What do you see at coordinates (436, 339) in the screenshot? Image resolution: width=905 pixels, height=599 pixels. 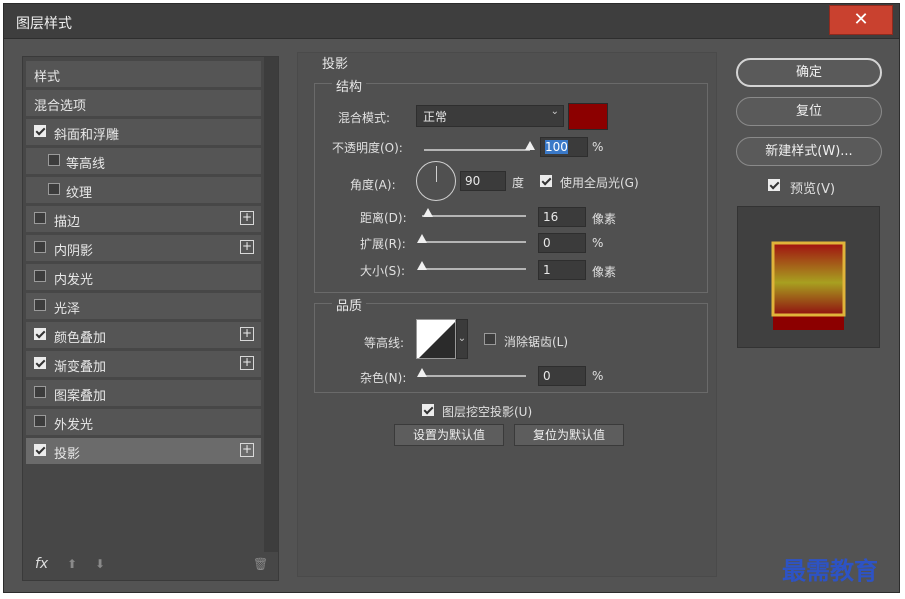 I see `contour-preview` at bounding box center [436, 339].